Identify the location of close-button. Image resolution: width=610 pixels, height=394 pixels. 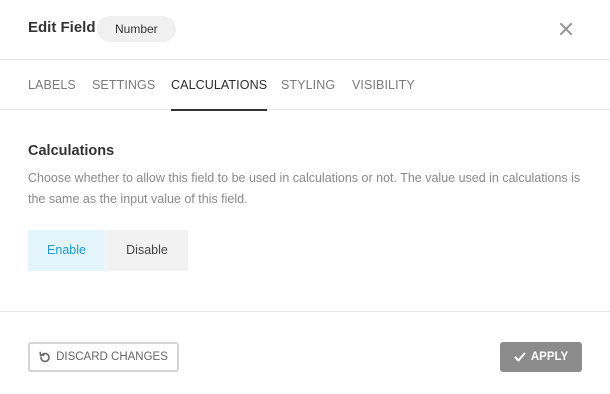
(566, 29).